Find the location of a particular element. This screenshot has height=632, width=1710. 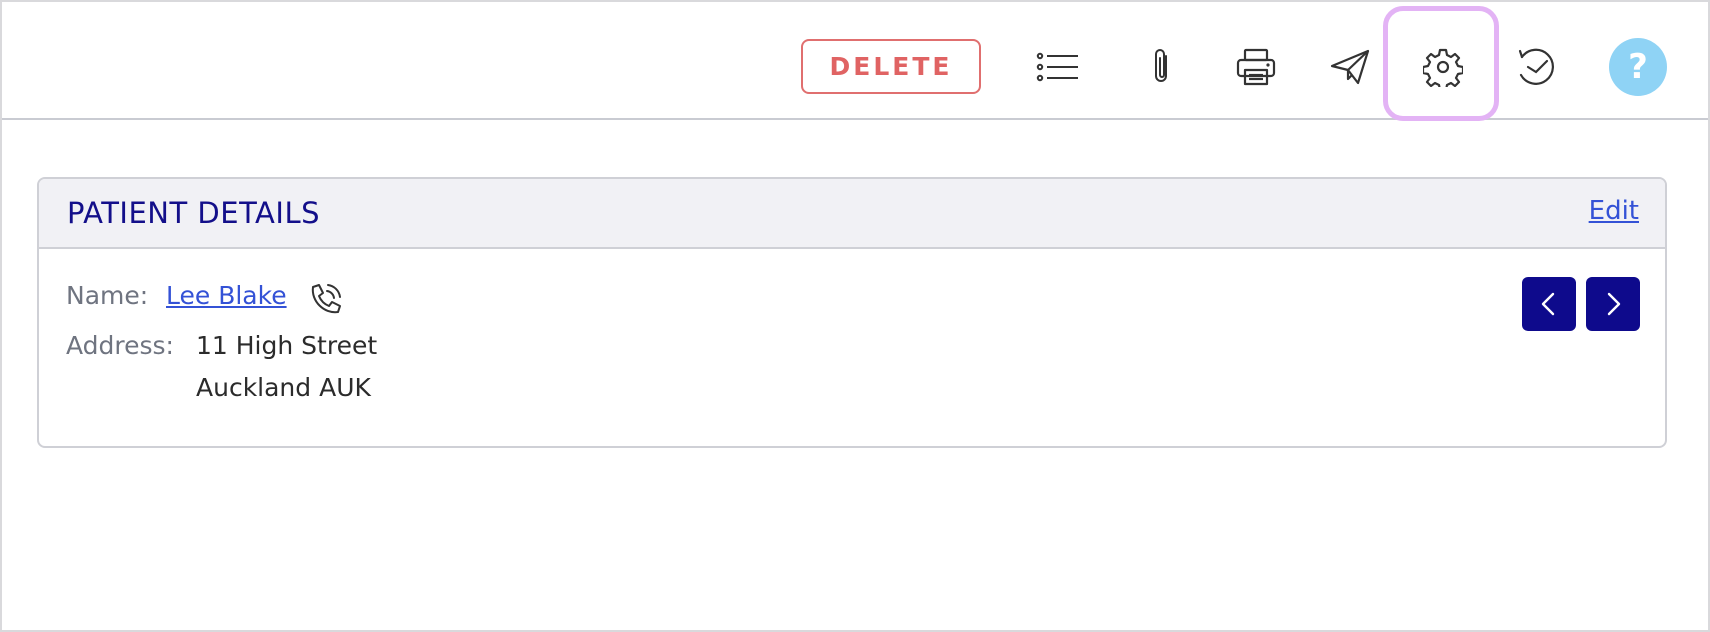

chevron-right-icon is located at coordinates (1614, 304).